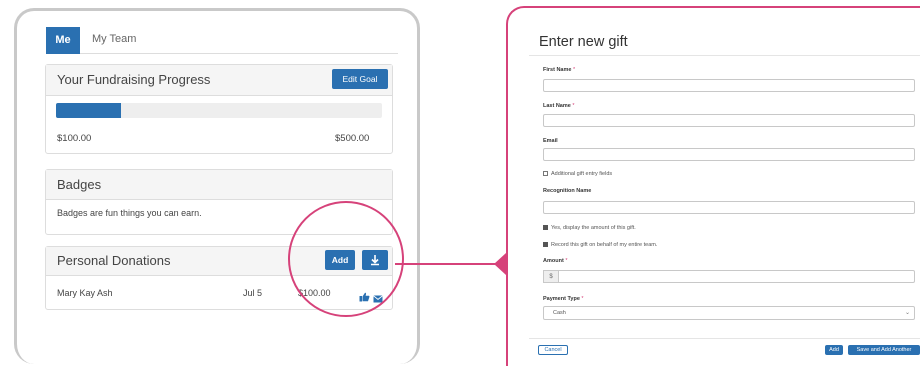  Describe the element at coordinates (907, 313) in the screenshot. I see `chevron-down-icon: ⌄` at that location.